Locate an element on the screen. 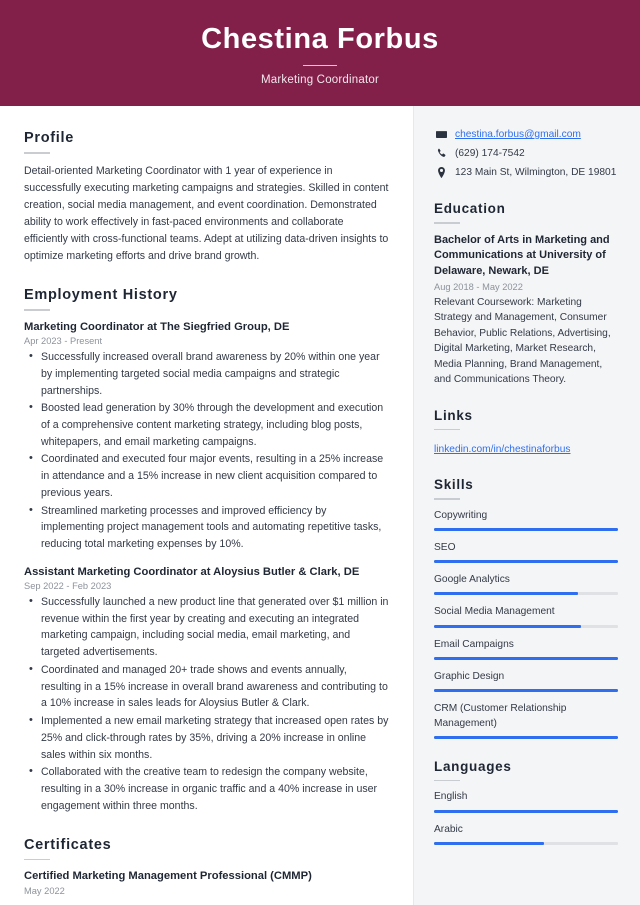 The height and width of the screenshot is (905, 640). certificate-date: May 2022 is located at coordinates (44, 890).